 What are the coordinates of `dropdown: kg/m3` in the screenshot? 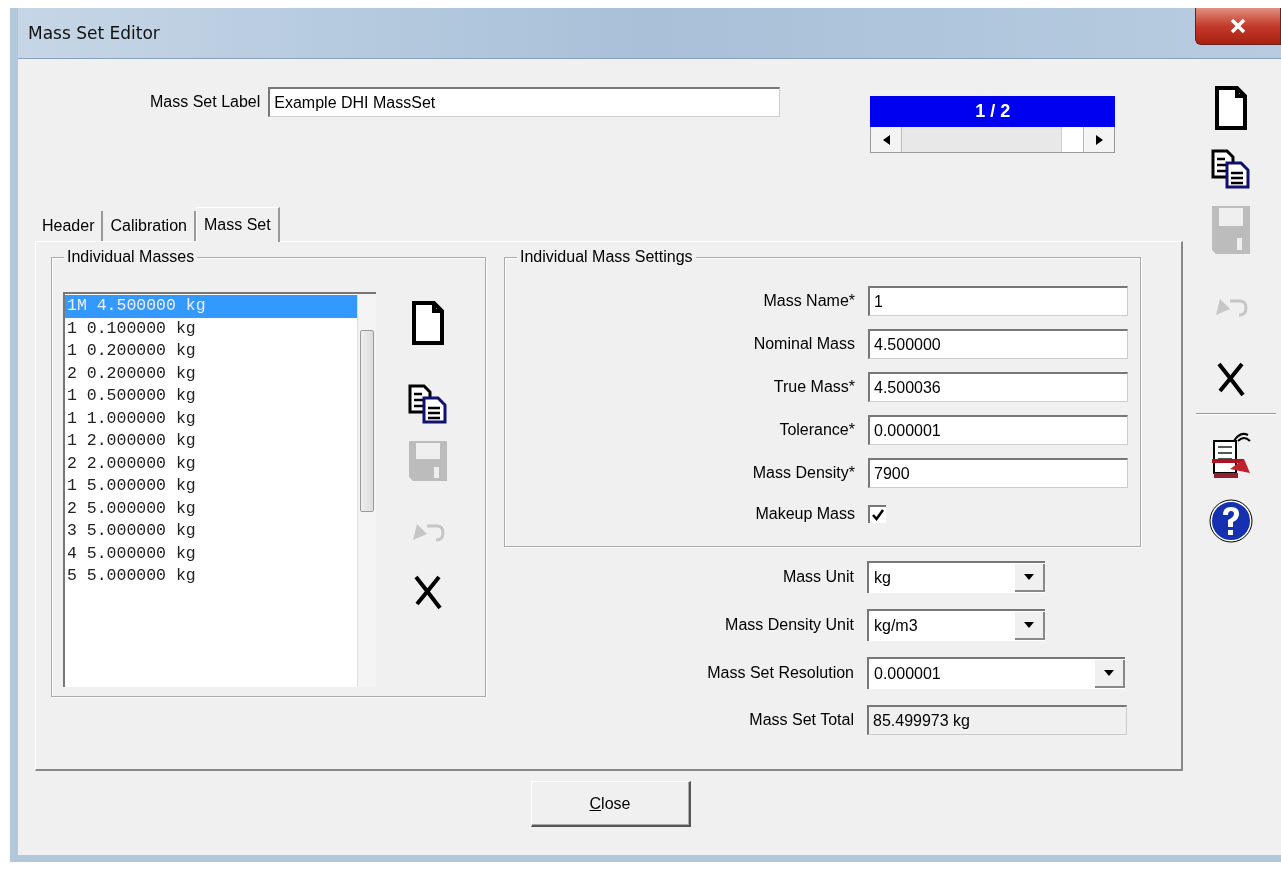 It's located at (956, 625).